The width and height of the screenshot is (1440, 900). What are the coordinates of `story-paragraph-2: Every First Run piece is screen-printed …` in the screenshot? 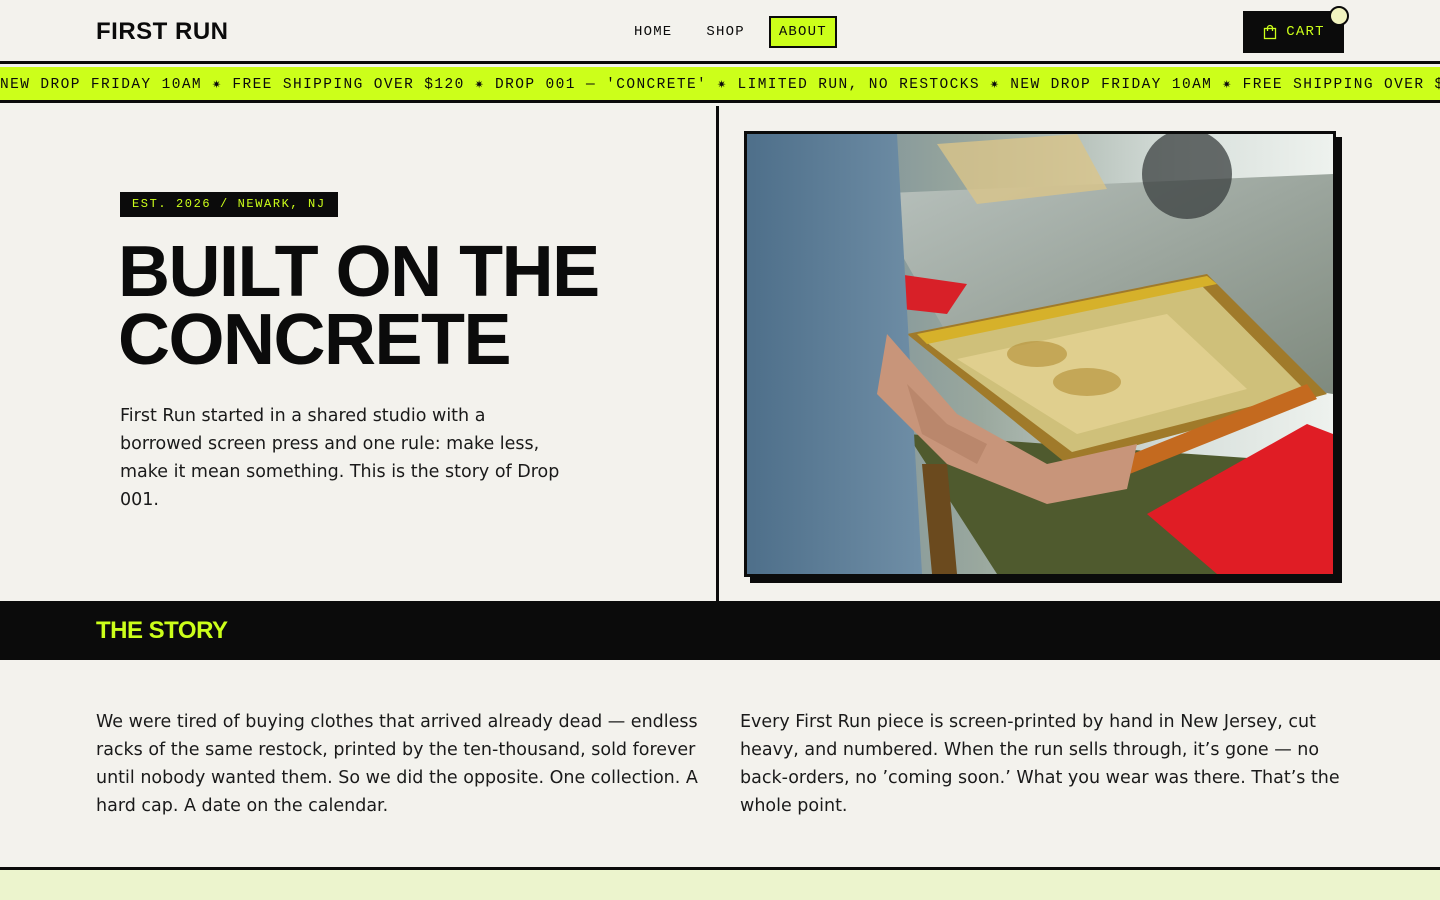 It's located at (1040, 764).